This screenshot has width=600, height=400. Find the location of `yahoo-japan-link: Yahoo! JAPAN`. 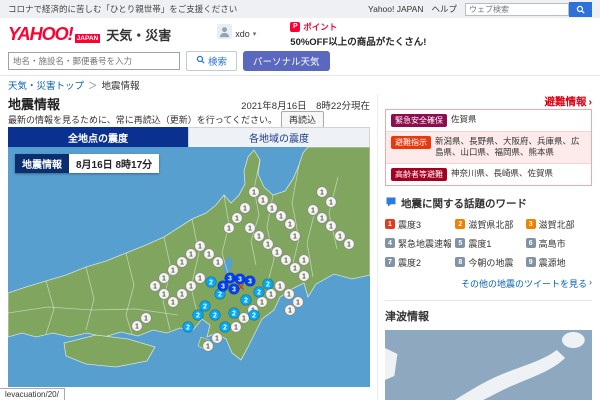

yahoo-japan-link: Yahoo! JAPAN is located at coordinates (395, 9).